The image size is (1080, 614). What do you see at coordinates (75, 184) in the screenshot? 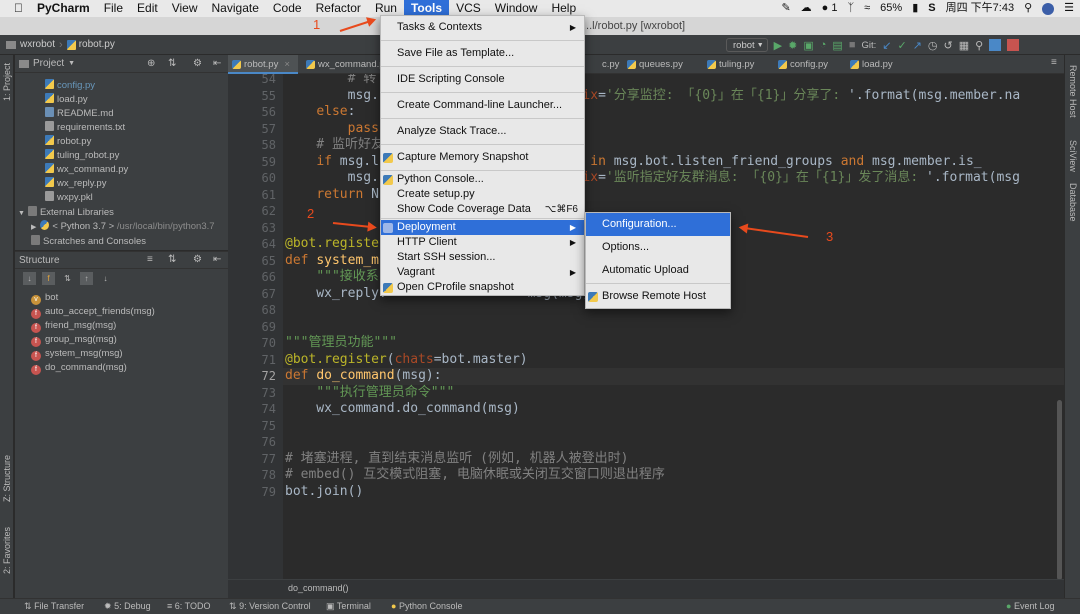
I see `tree-item-wx-reply: wx_reply.py` at bounding box center [75, 184].